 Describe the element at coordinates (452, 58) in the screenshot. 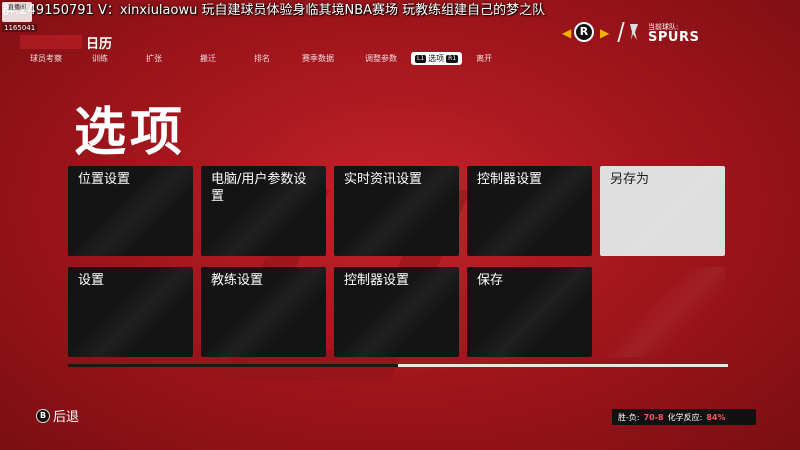

I see `r1-key-icon: R1` at that location.